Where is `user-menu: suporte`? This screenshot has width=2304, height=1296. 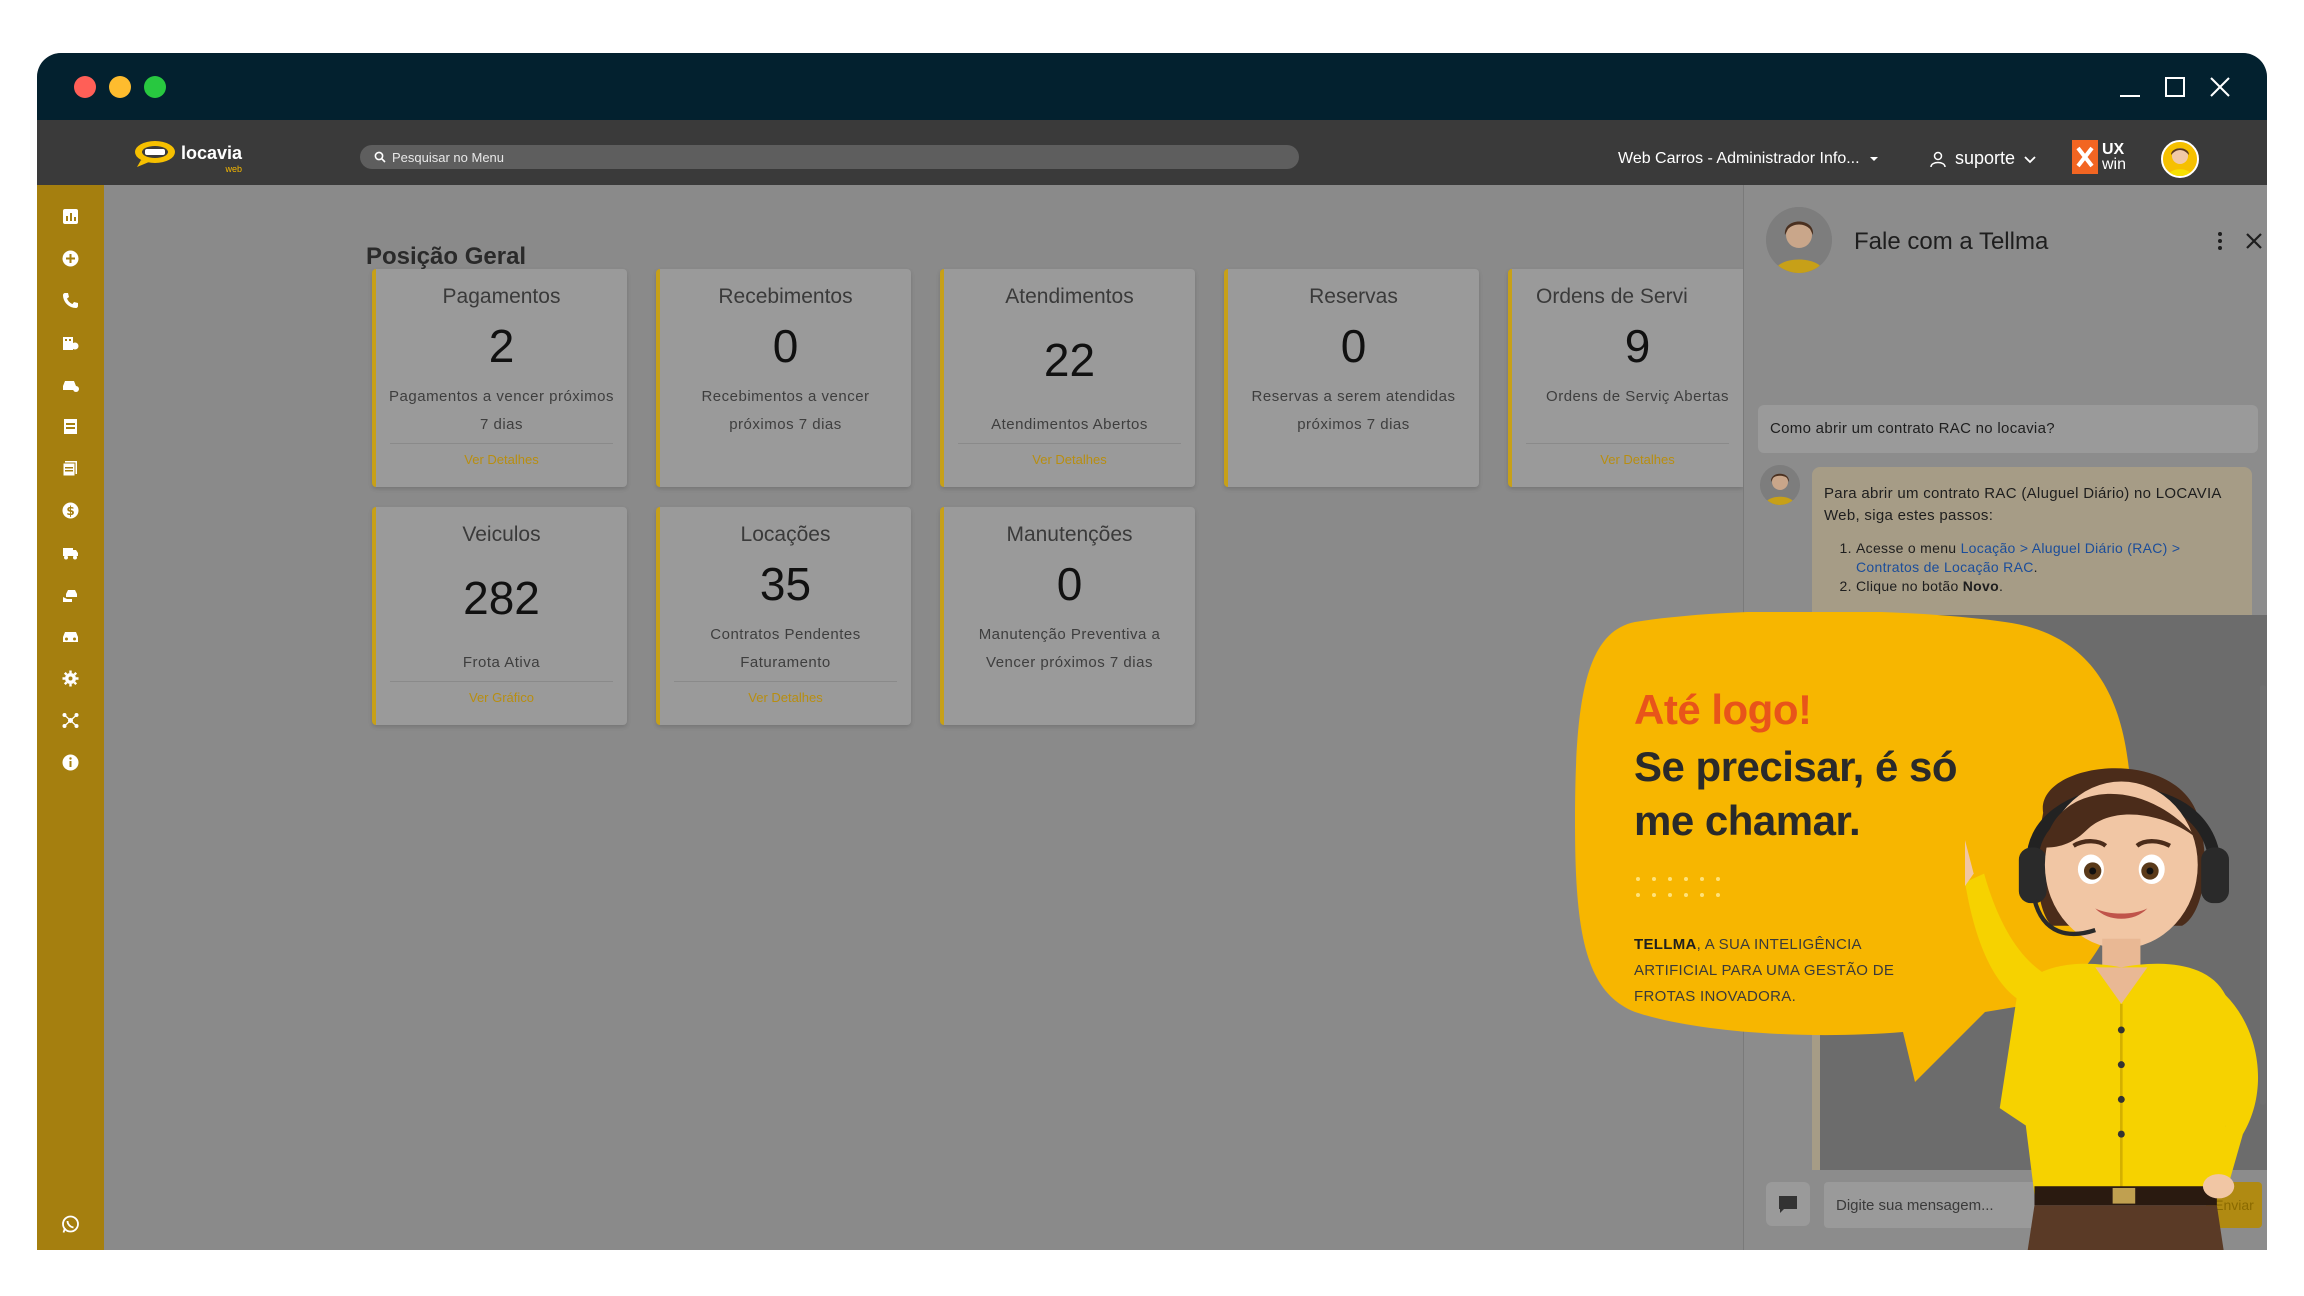
user-menu: suporte is located at coordinates (1983, 158).